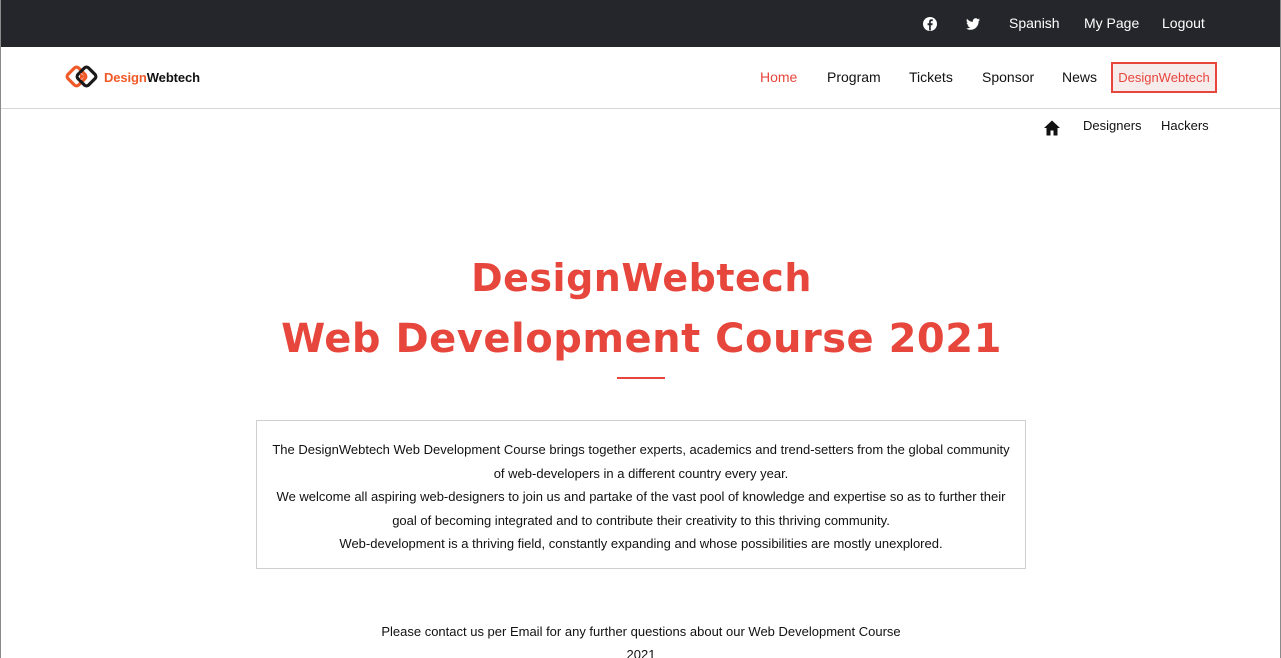 The width and height of the screenshot is (1281, 658). Describe the element at coordinates (1008, 78) in the screenshot. I see `nav-sponsor: Sponsor` at that location.